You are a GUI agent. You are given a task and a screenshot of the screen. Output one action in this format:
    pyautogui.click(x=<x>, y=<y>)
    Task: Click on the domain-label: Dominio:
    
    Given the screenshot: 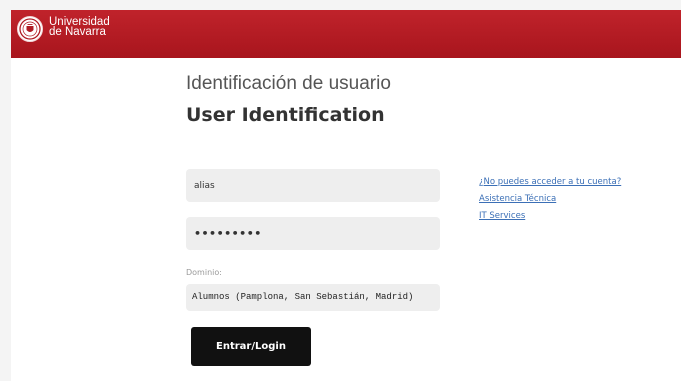 What is the action you would take?
    pyautogui.click(x=204, y=272)
    